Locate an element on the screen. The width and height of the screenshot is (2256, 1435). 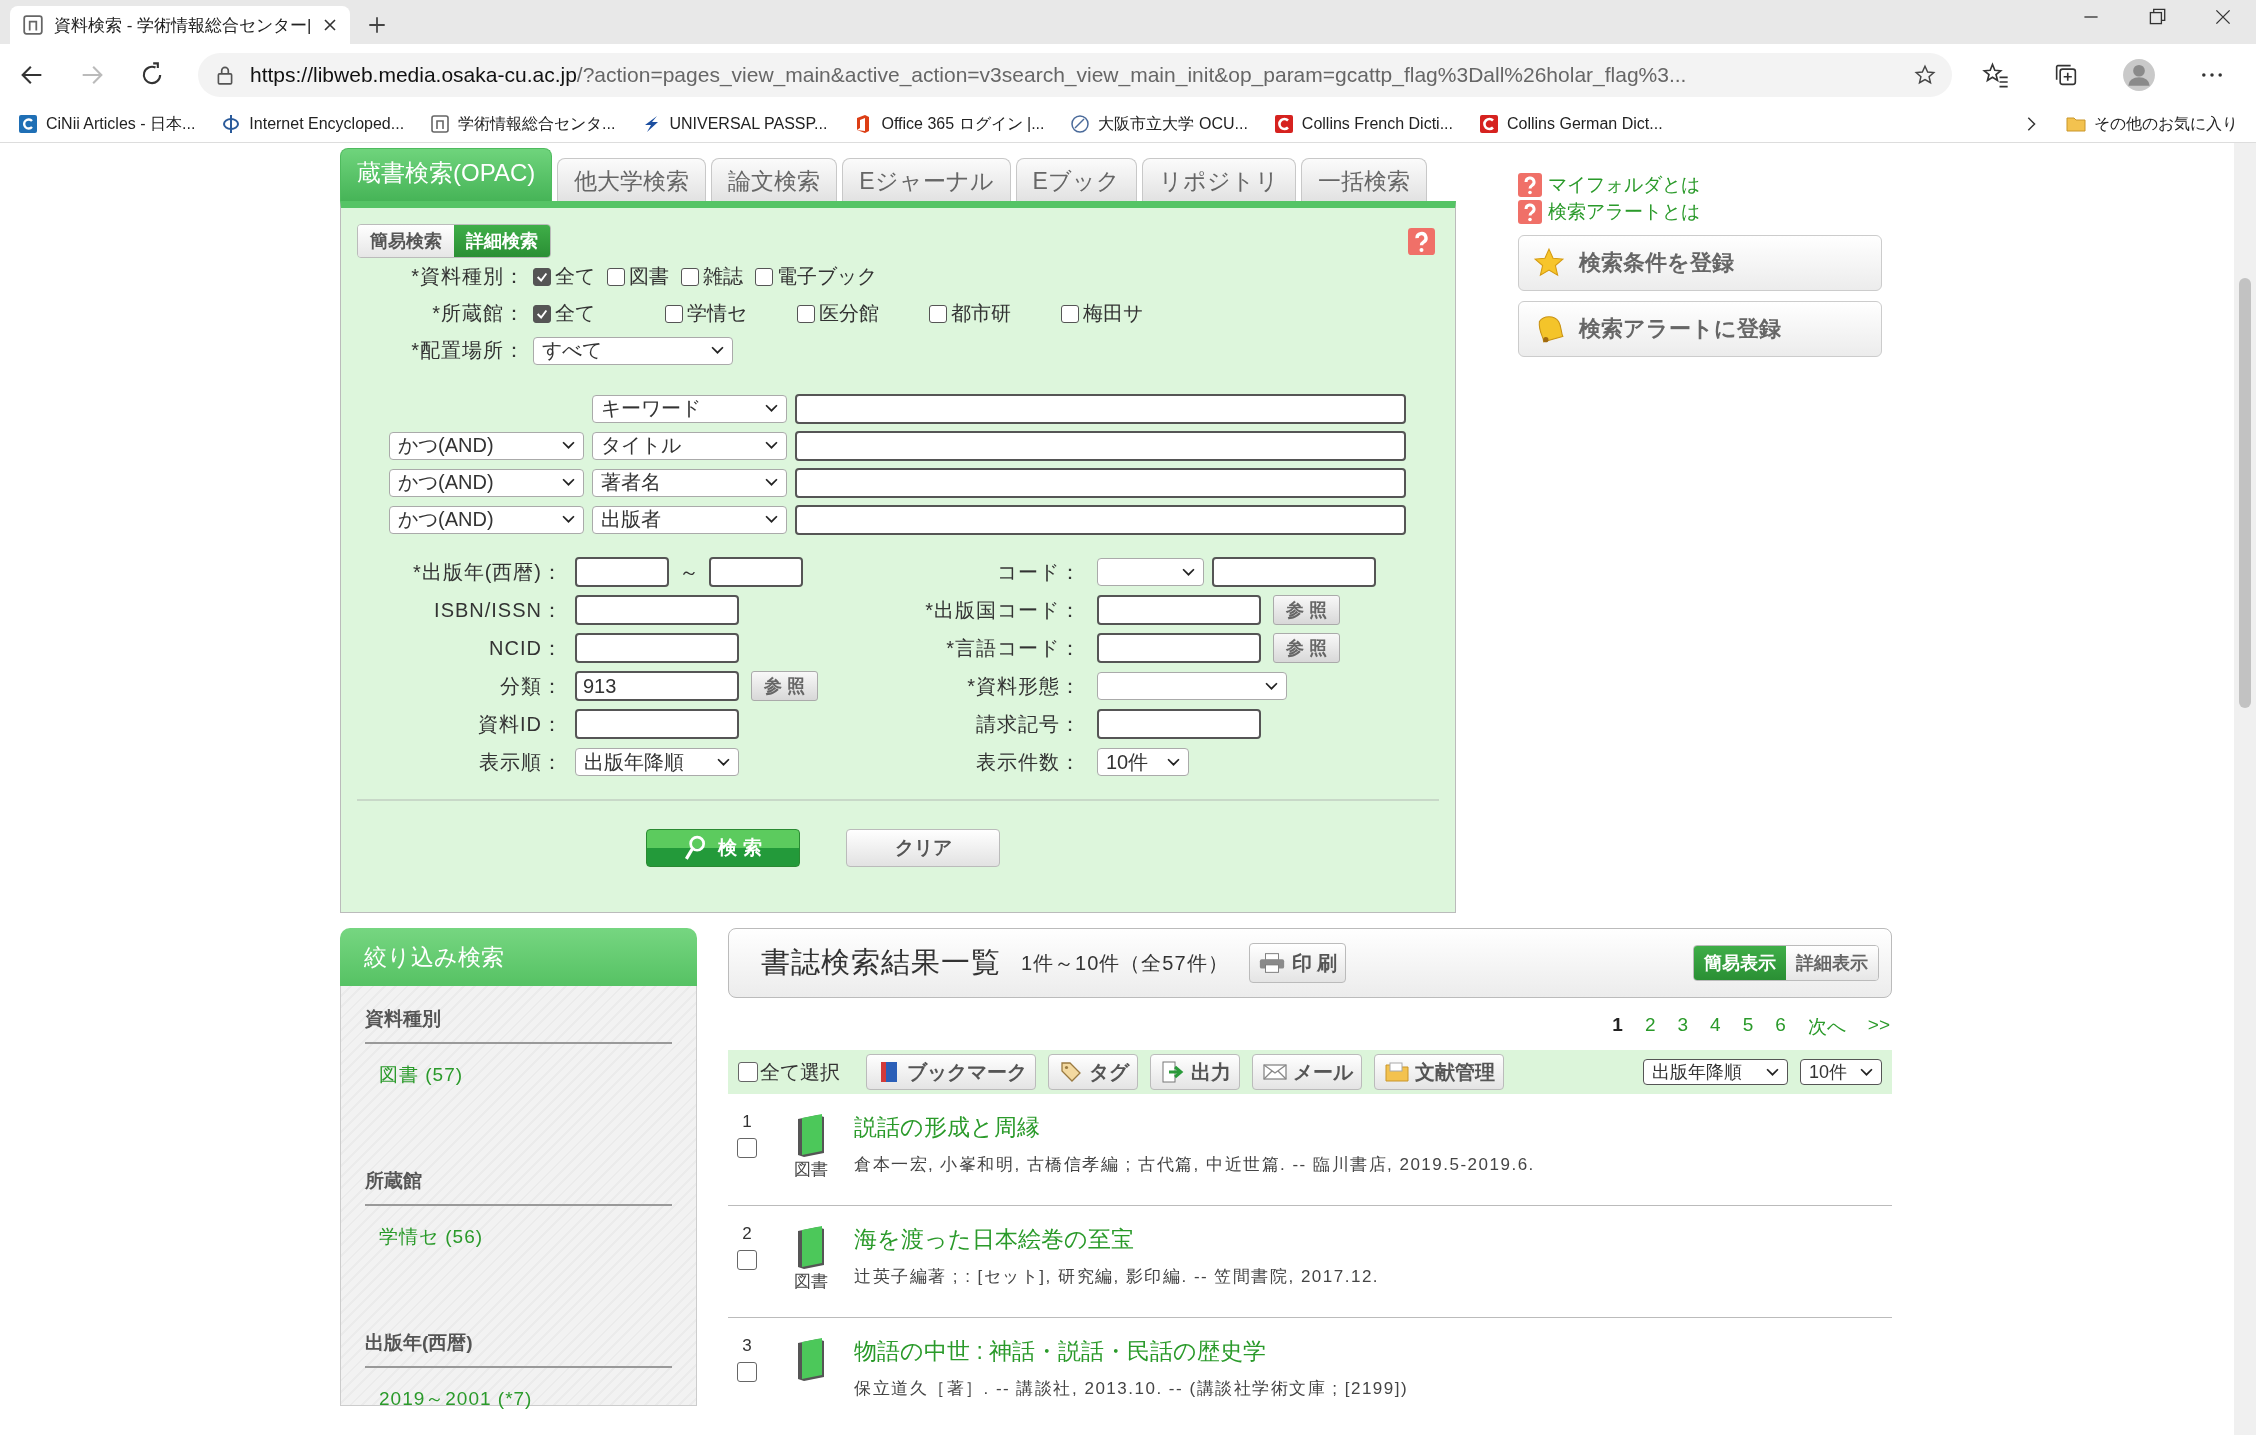
toolbar-button: 出力 is located at coordinates (1195, 1072).